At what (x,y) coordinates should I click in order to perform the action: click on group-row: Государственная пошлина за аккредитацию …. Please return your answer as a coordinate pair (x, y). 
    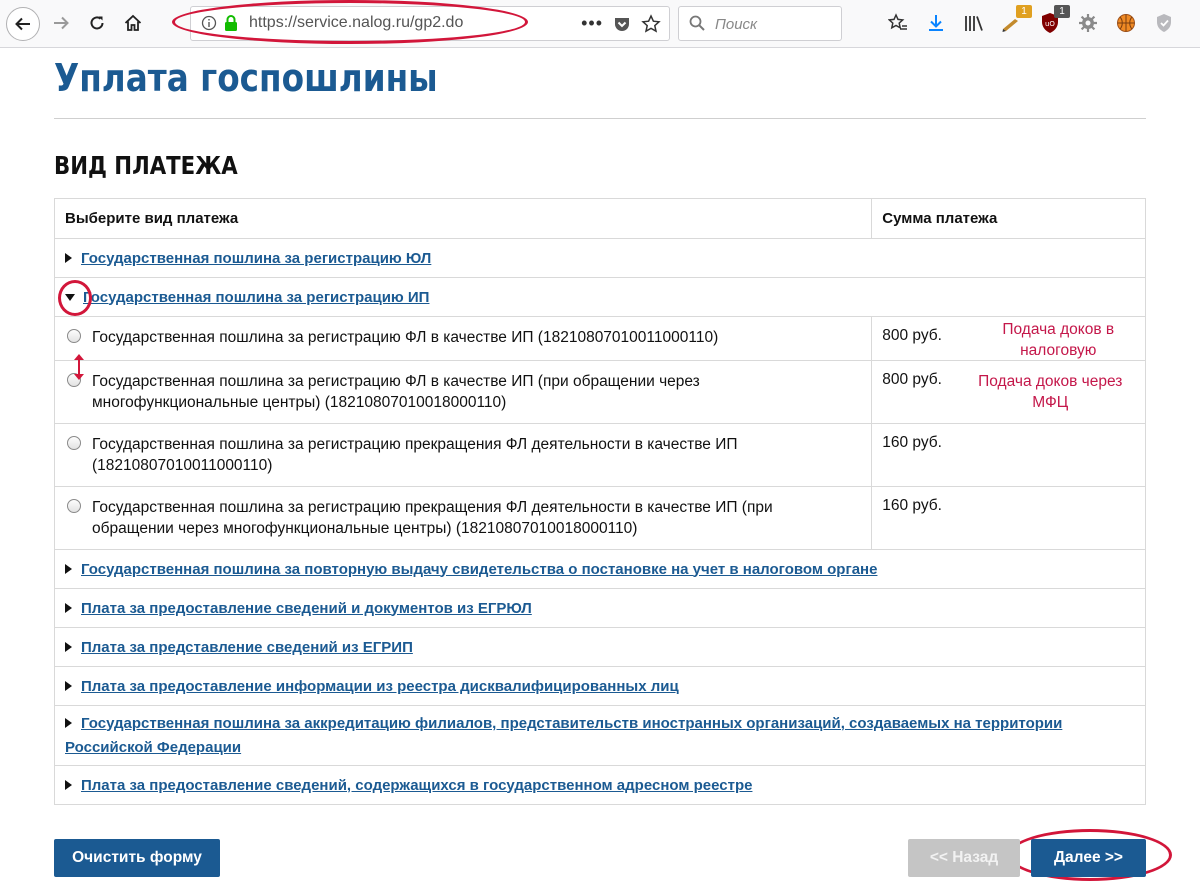
    Looking at the image, I should click on (600, 735).